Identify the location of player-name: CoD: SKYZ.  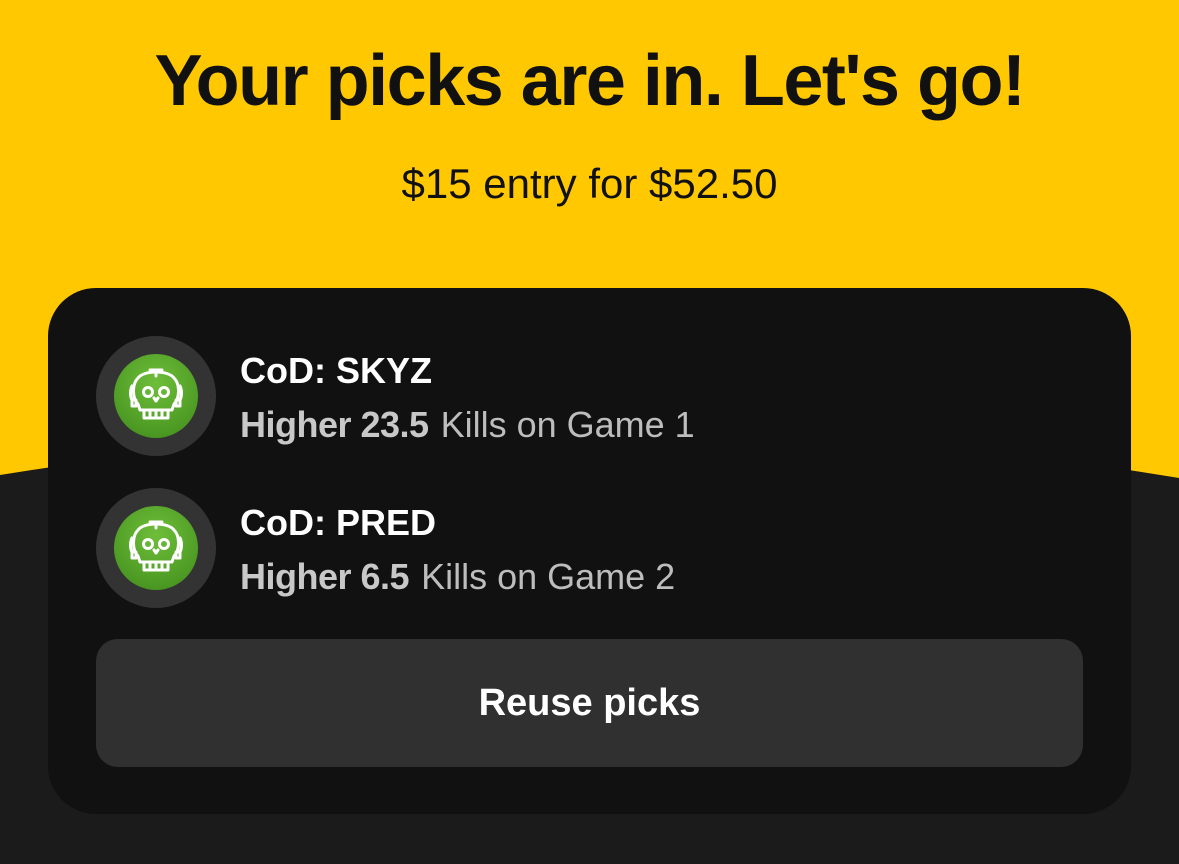
(336, 370).